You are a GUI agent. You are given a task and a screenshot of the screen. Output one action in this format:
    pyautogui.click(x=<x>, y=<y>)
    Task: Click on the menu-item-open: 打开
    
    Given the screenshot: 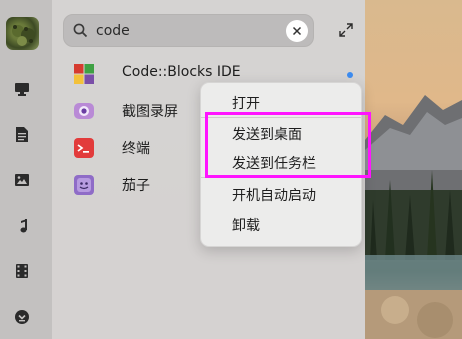 What is the action you would take?
    pyautogui.click(x=246, y=103)
    